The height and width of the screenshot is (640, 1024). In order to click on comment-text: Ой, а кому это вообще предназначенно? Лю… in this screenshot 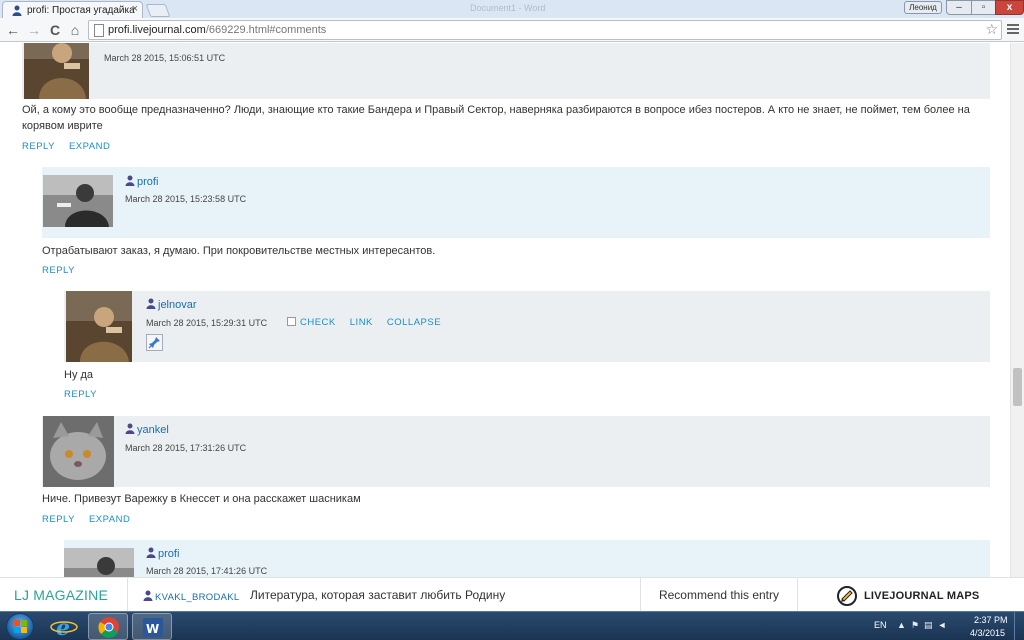, I will do `click(496, 118)`.